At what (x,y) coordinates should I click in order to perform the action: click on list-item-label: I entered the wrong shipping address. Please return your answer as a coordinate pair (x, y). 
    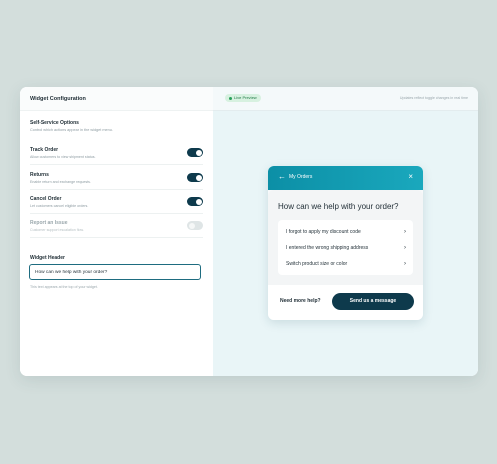
    Looking at the image, I should click on (327, 248).